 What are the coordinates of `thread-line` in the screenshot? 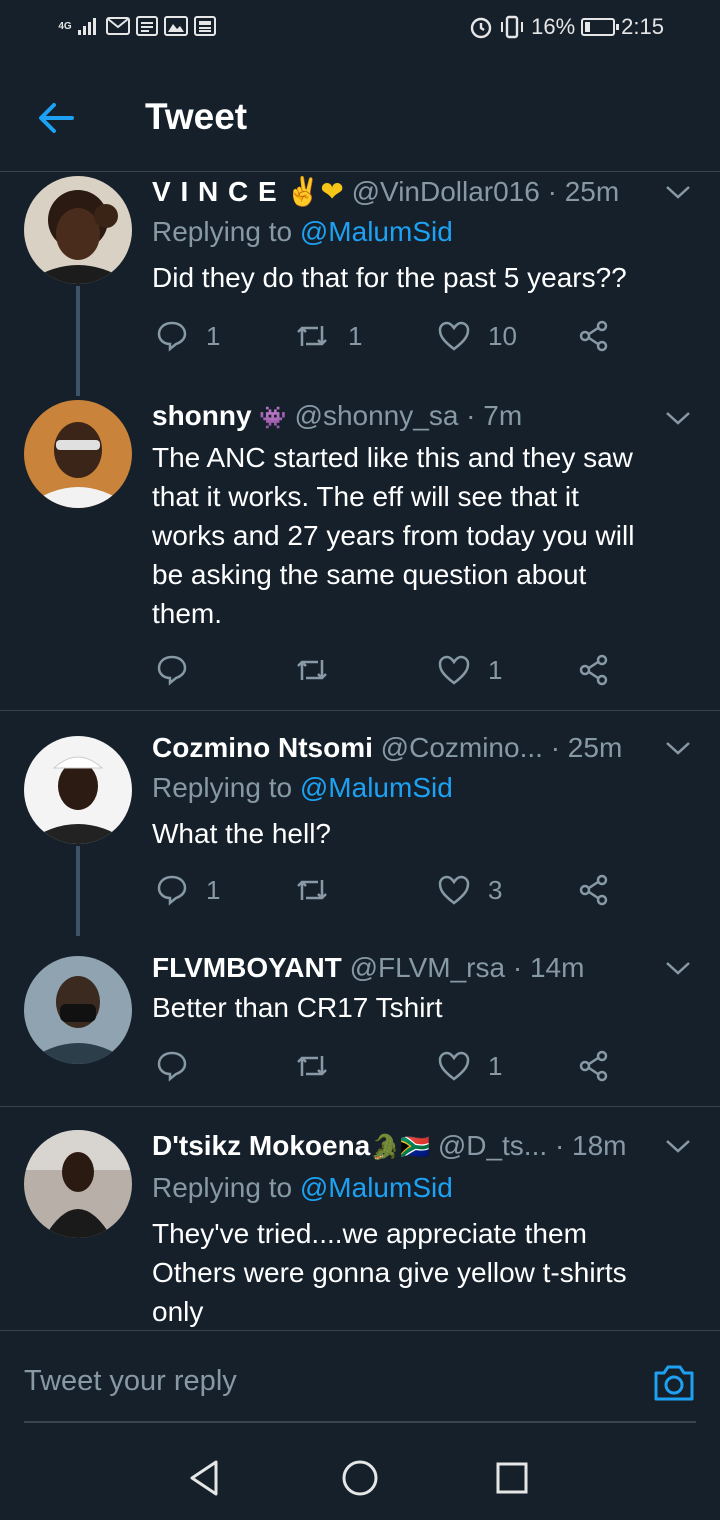 It's located at (78, 891).